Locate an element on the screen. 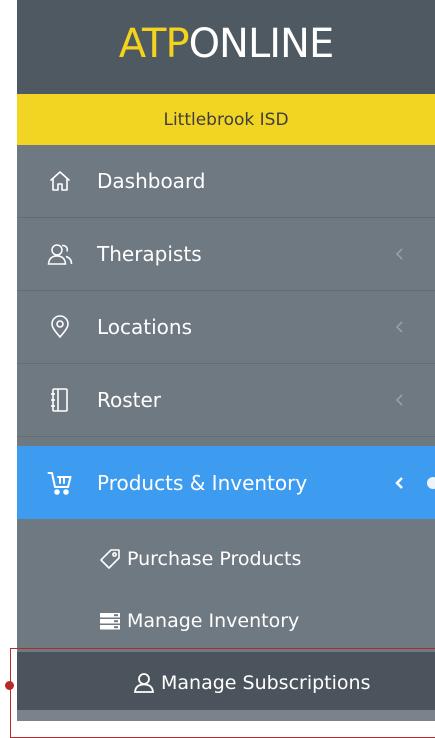 The image size is (435, 738). logo-text: ATPONLINE is located at coordinates (226, 44).